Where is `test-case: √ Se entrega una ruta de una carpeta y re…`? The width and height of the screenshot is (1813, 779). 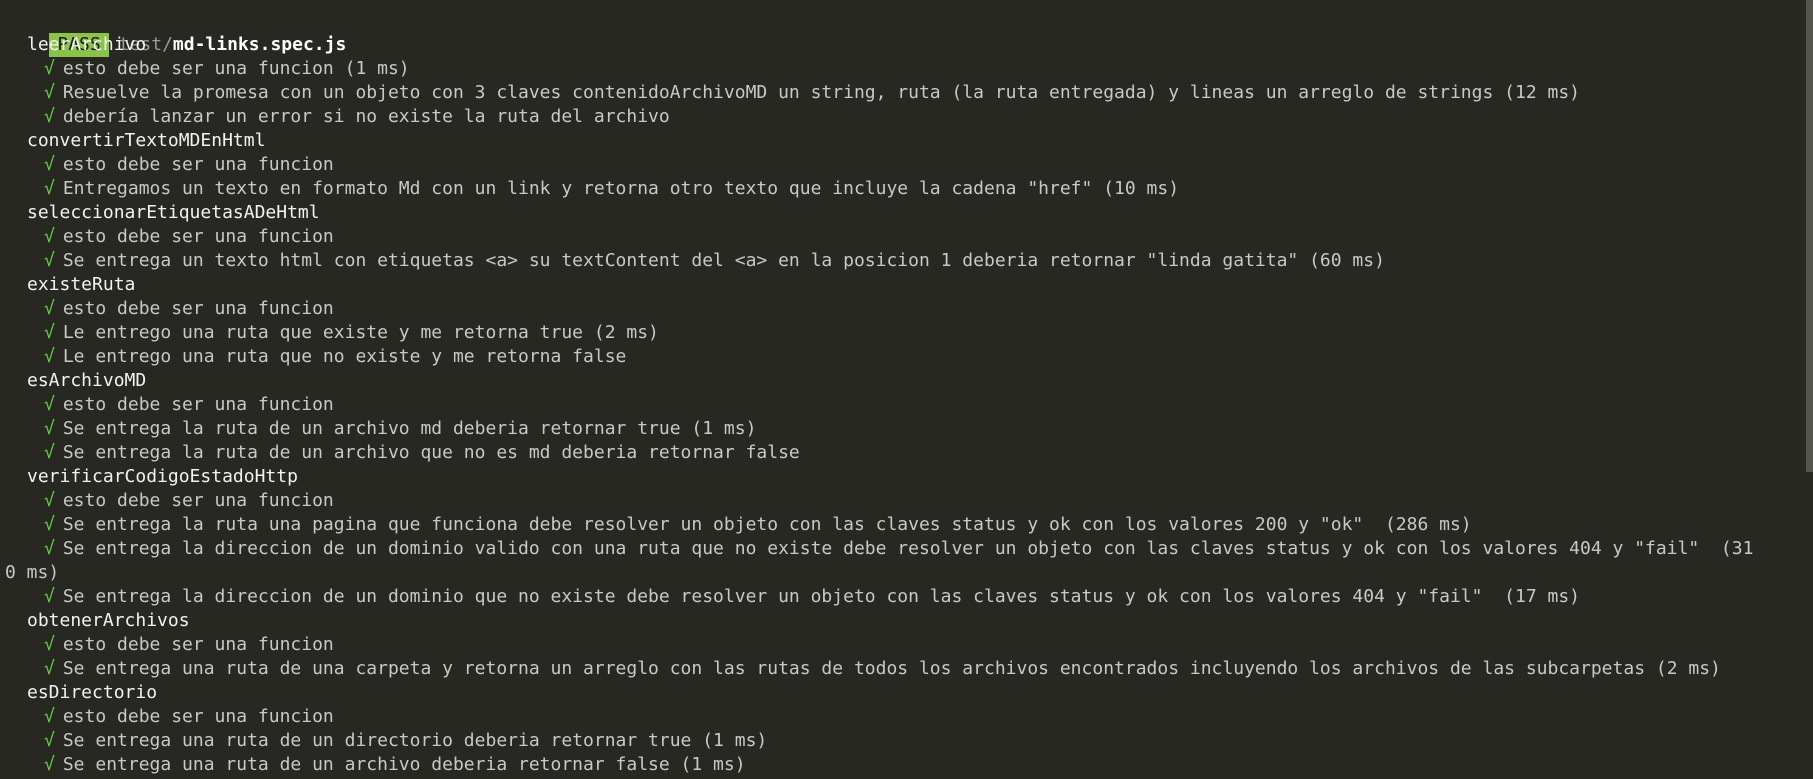
test-case: √ Se entrega una ruta de una carpeta y re… is located at coordinates (906, 669).